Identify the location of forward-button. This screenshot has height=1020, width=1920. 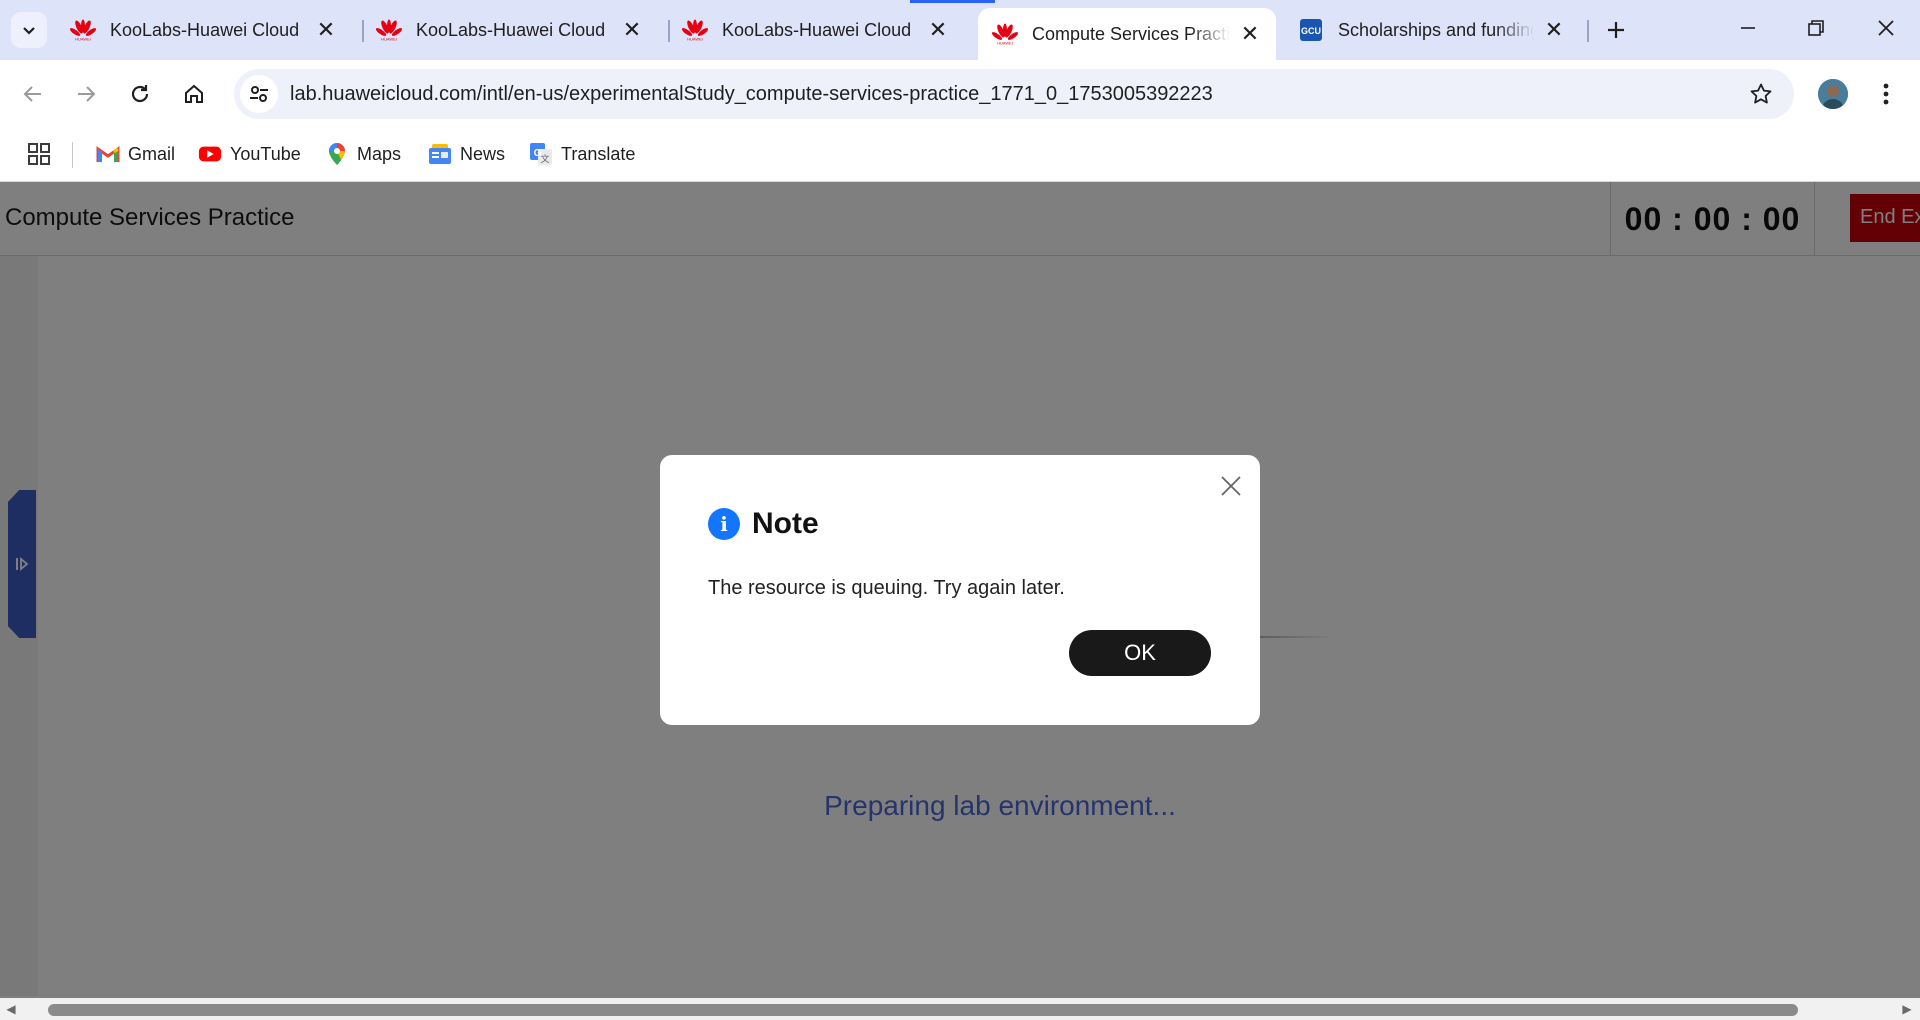
(86, 94).